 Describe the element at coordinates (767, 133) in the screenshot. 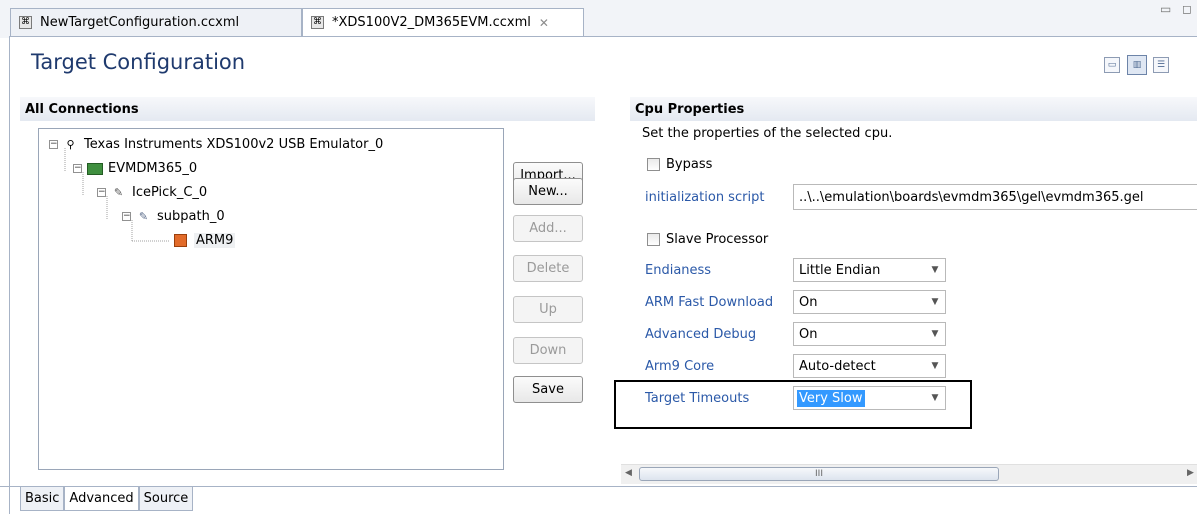

I see `cpu-properties-description: Set the properties of the selected cpu.` at that location.